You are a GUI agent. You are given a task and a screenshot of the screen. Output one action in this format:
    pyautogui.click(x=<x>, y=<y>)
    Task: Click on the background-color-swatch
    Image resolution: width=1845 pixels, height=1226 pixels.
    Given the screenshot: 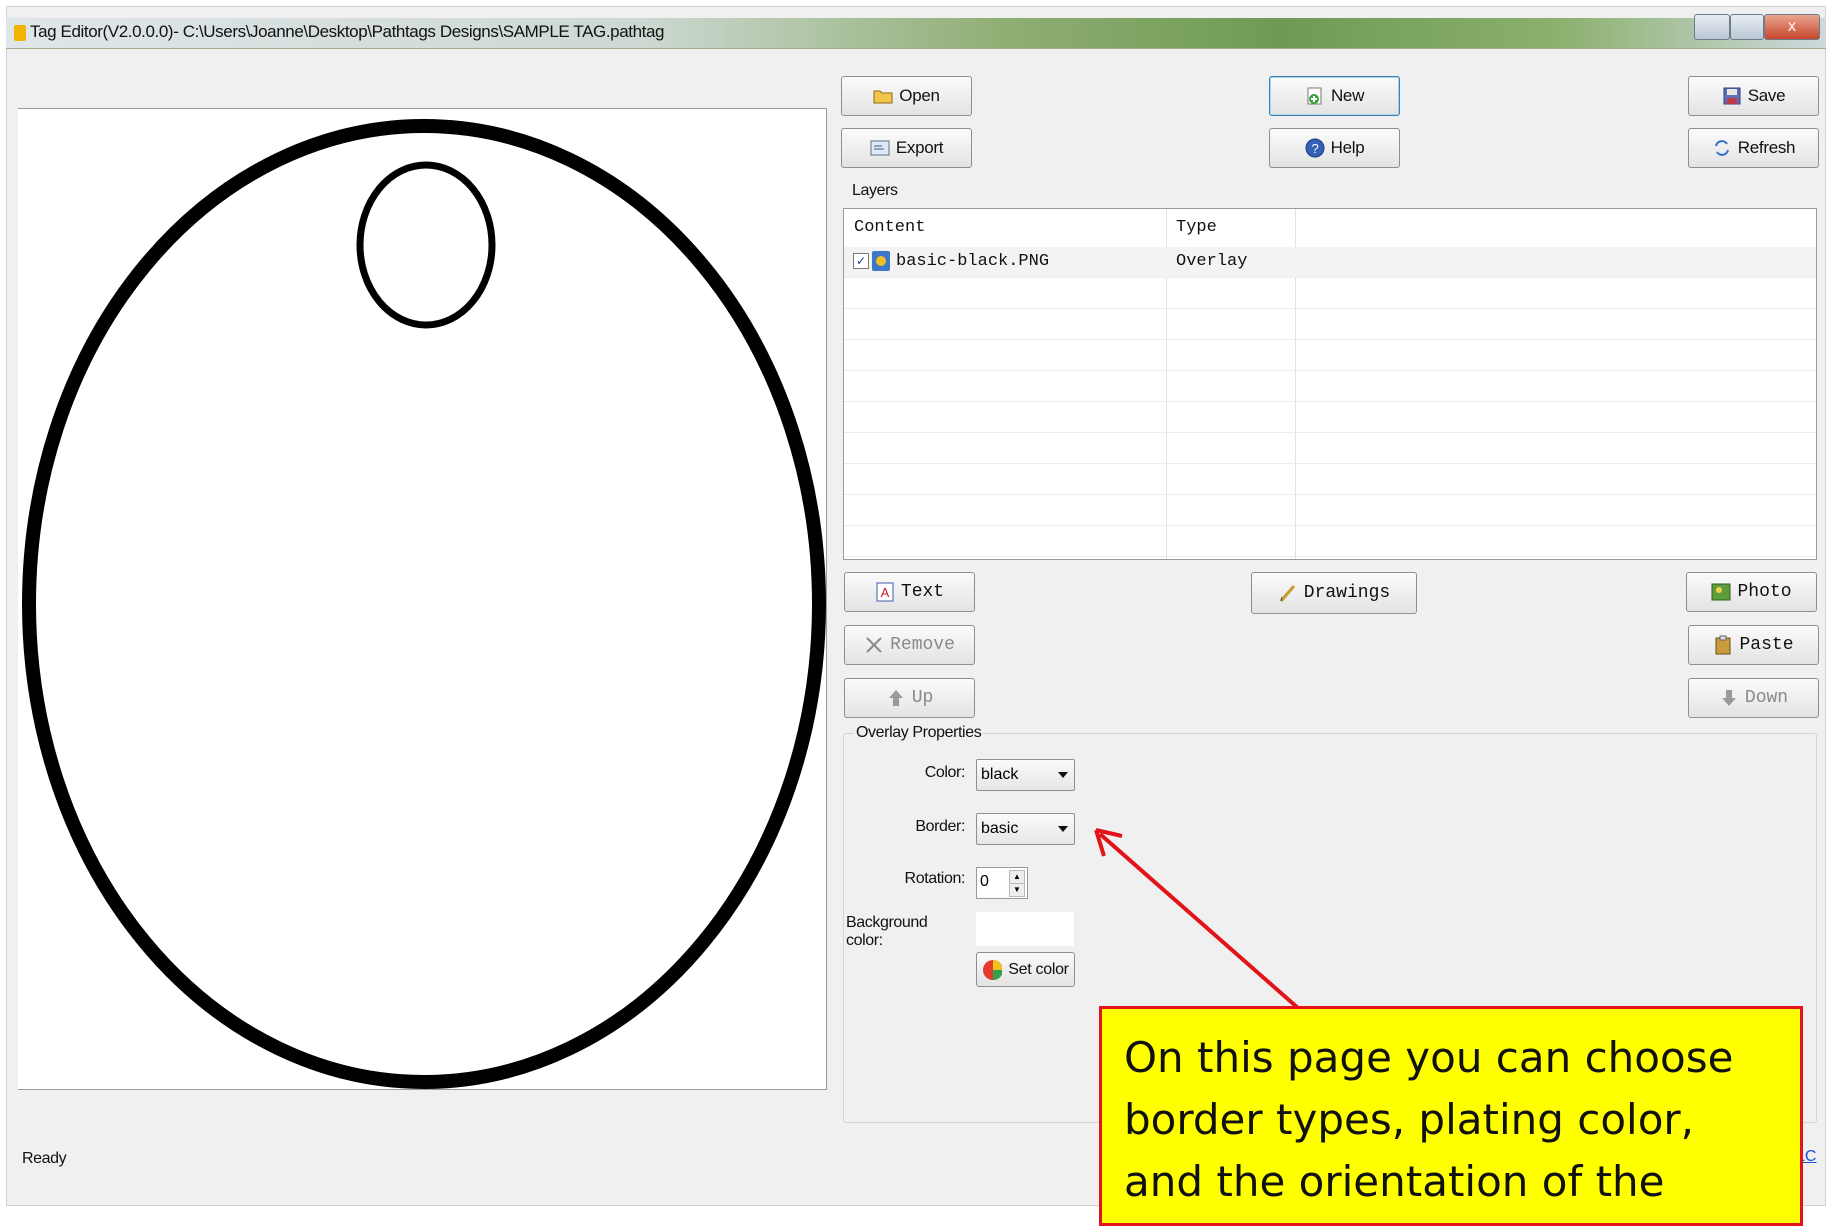 What is the action you would take?
    pyautogui.click(x=1025, y=929)
    